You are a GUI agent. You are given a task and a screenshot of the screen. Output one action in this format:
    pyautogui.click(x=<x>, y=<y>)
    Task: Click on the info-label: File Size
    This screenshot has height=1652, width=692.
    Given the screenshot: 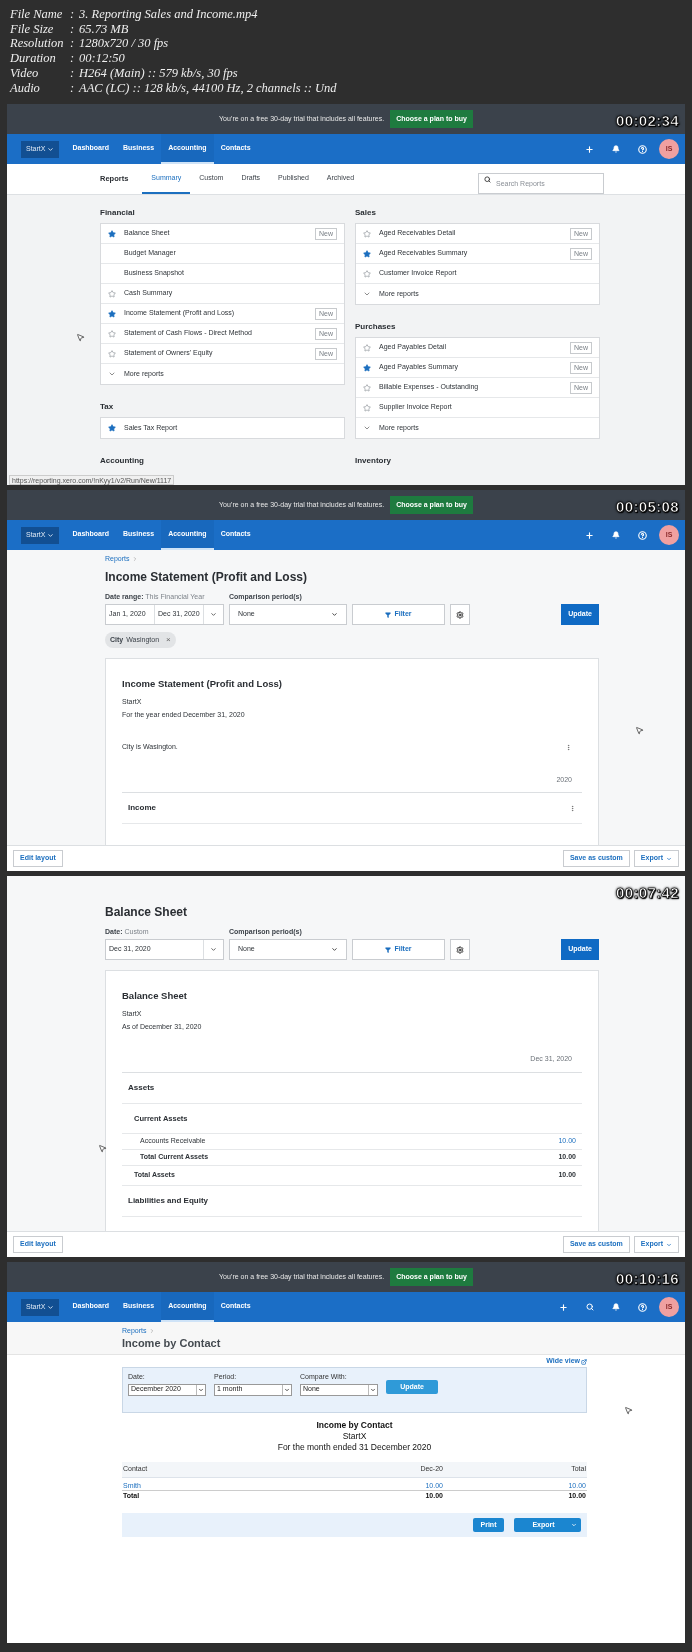 What is the action you would take?
    pyautogui.click(x=32, y=29)
    